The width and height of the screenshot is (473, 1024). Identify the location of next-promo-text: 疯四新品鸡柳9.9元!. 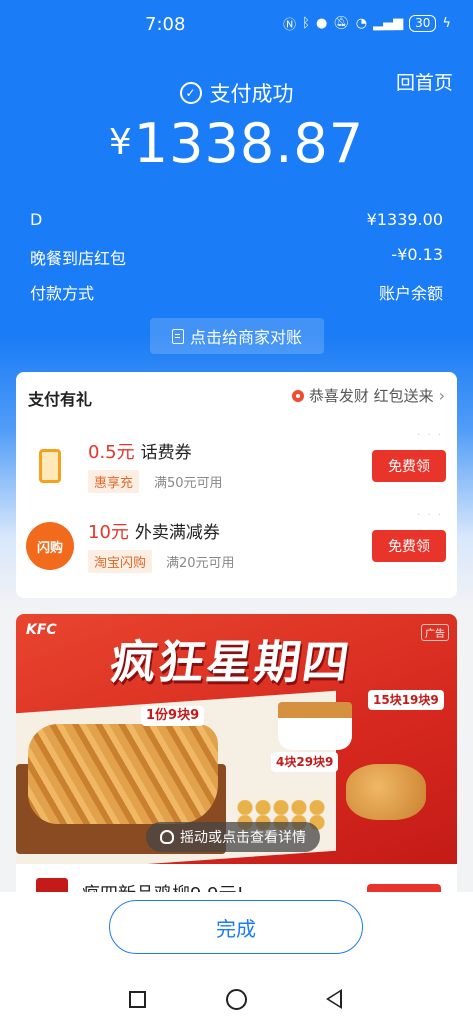
(163, 886).